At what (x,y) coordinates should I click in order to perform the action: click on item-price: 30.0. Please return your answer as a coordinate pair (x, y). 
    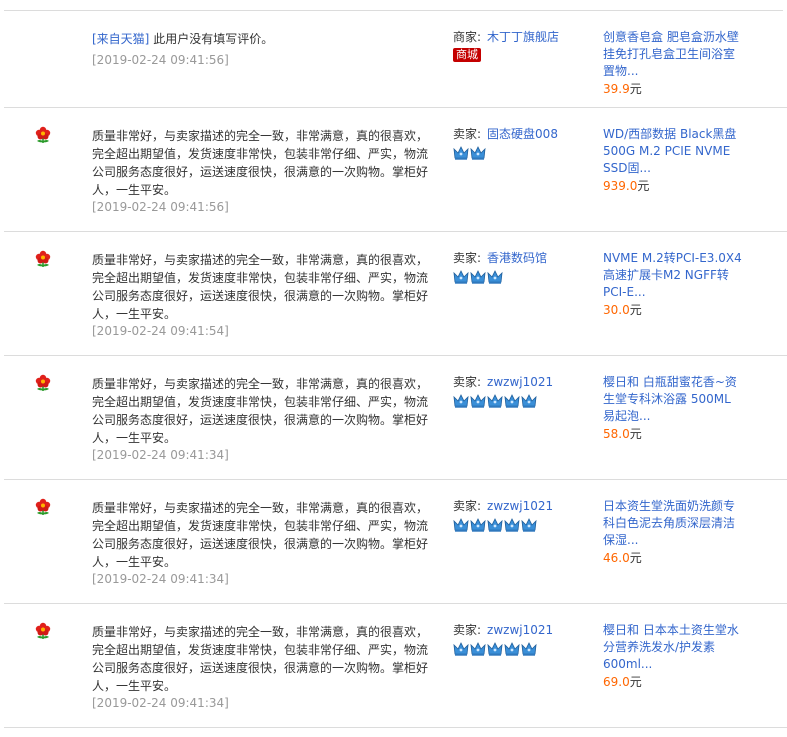
    Looking at the image, I should click on (616, 310).